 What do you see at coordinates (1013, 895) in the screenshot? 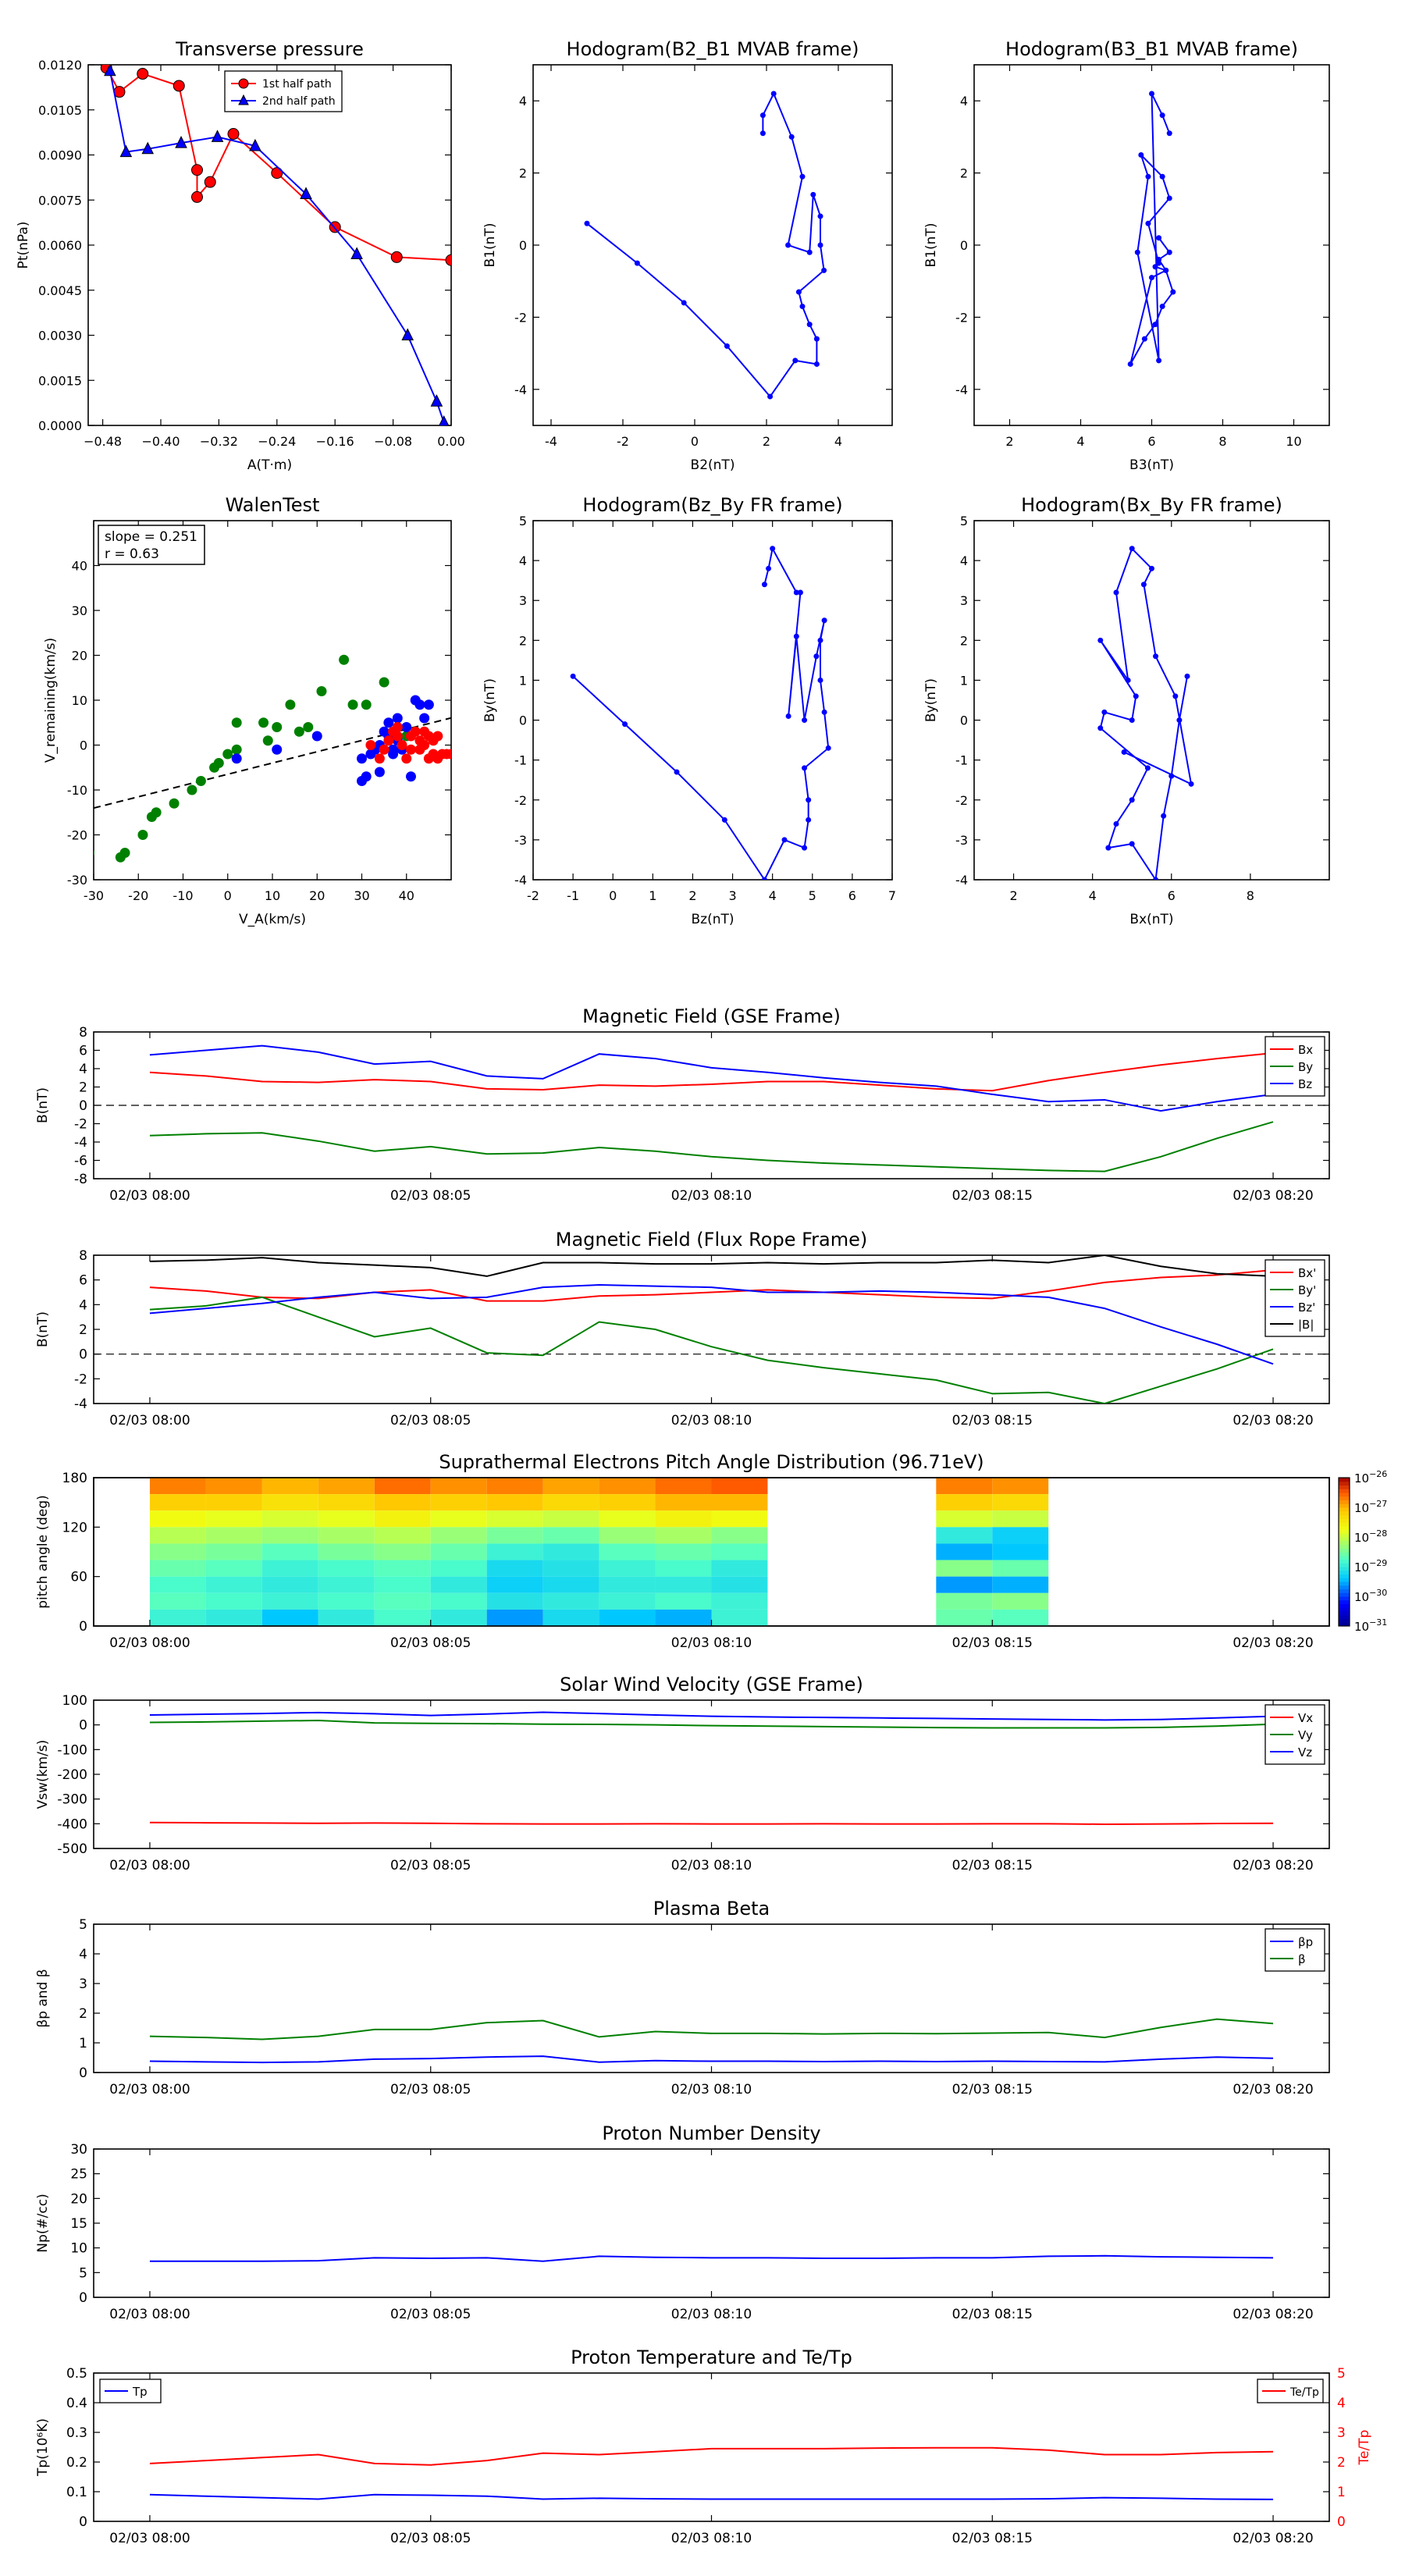
I see `x-tick-label: 2` at bounding box center [1013, 895].